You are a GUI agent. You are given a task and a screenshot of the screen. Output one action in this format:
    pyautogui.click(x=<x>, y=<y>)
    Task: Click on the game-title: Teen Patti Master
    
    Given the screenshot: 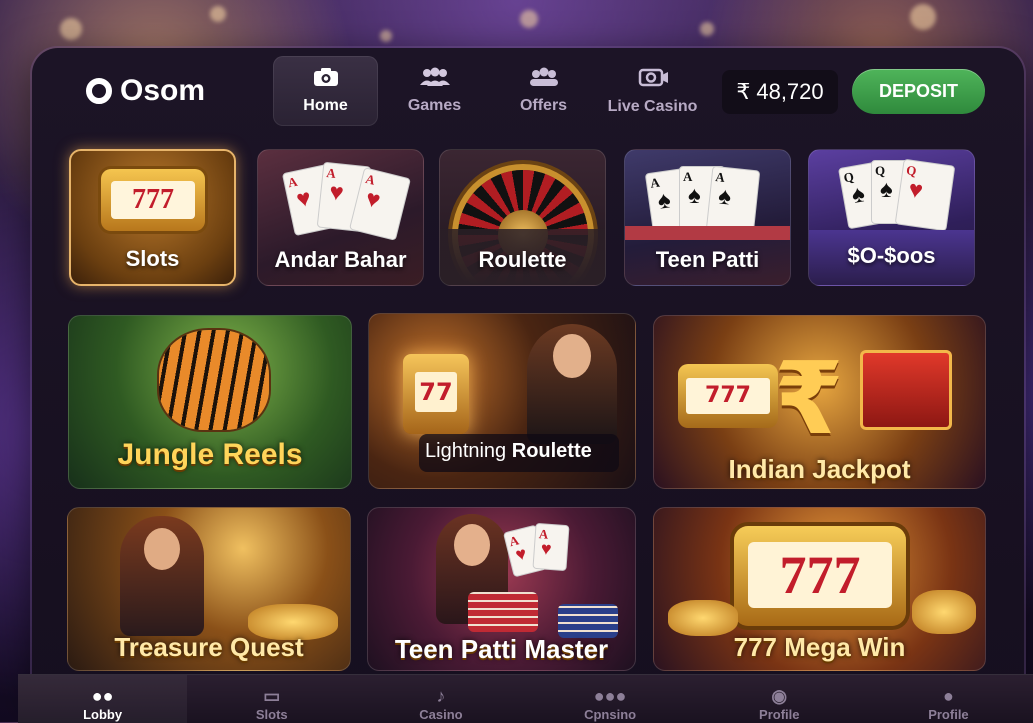 What is the action you would take?
    pyautogui.click(x=501, y=649)
    